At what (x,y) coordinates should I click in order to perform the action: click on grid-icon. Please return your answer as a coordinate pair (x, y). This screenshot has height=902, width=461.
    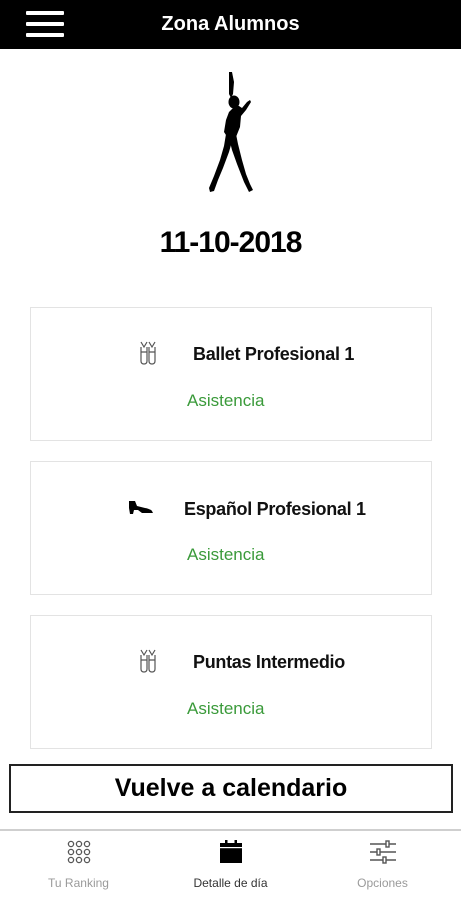
    Looking at the image, I should click on (78, 852).